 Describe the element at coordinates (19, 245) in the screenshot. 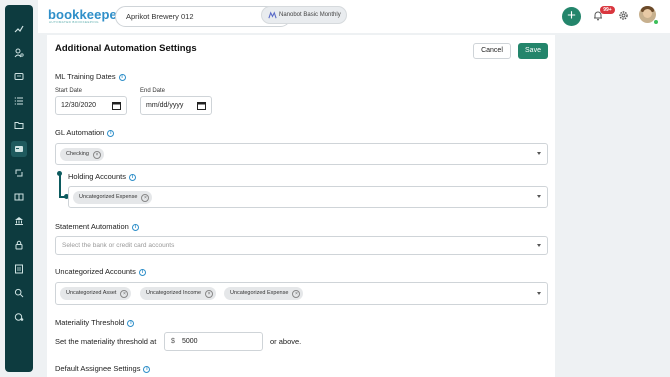

I see `lock-icon` at that location.